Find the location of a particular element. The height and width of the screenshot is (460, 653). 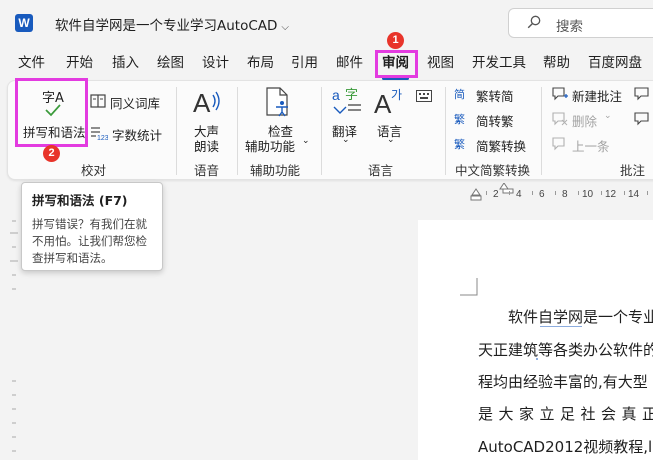

translate-button: a 字 翻译 ⌄ is located at coordinates (346, 116).